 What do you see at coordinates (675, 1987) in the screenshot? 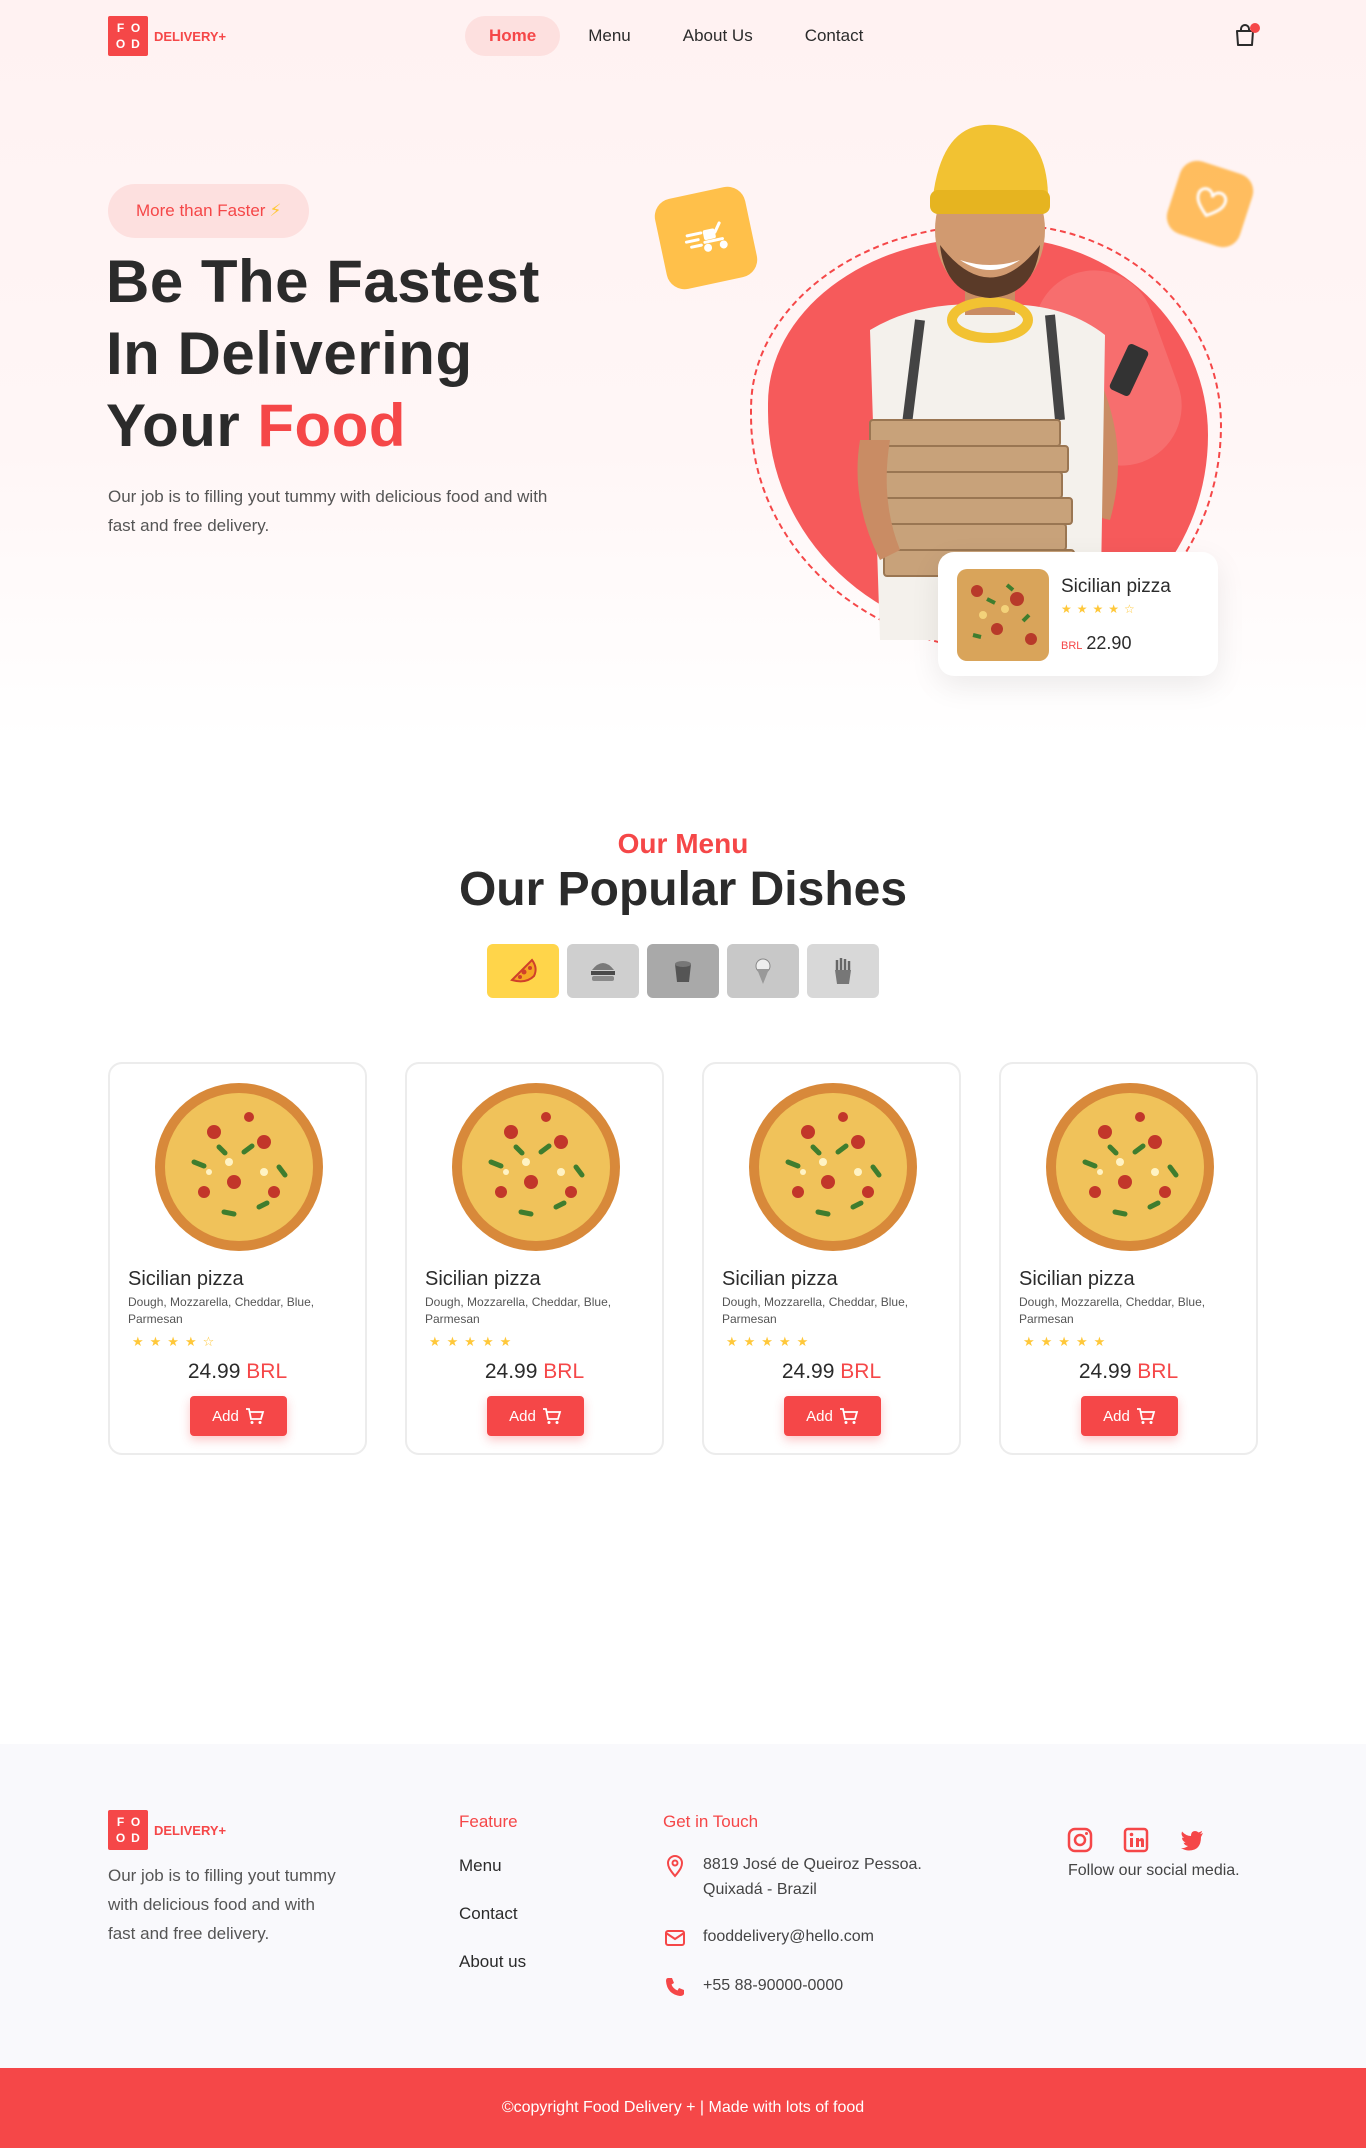
I see `phone-icon` at bounding box center [675, 1987].